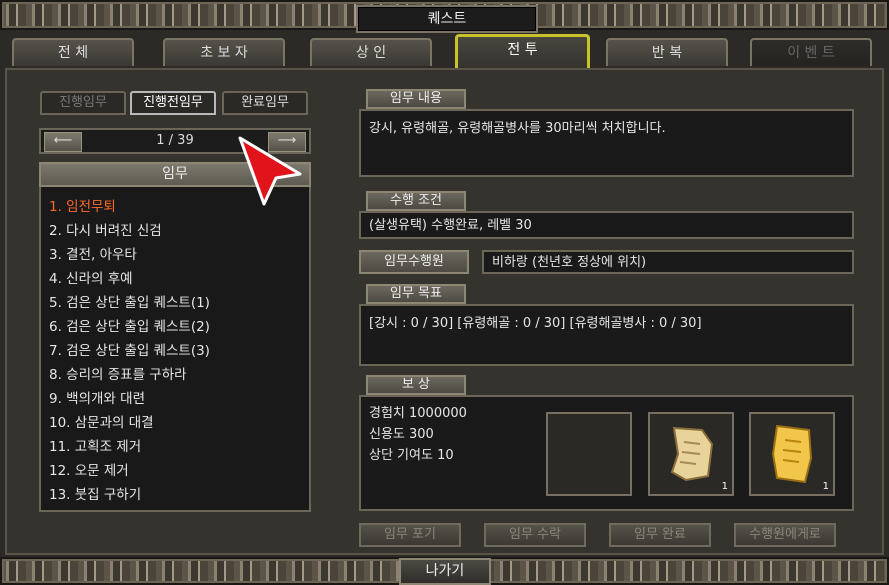  What do you see at coordinates (82, 205) in the screenshot?
I see `quest-list-item: 1. 임전무퇴` at bounding box center [82, 205].